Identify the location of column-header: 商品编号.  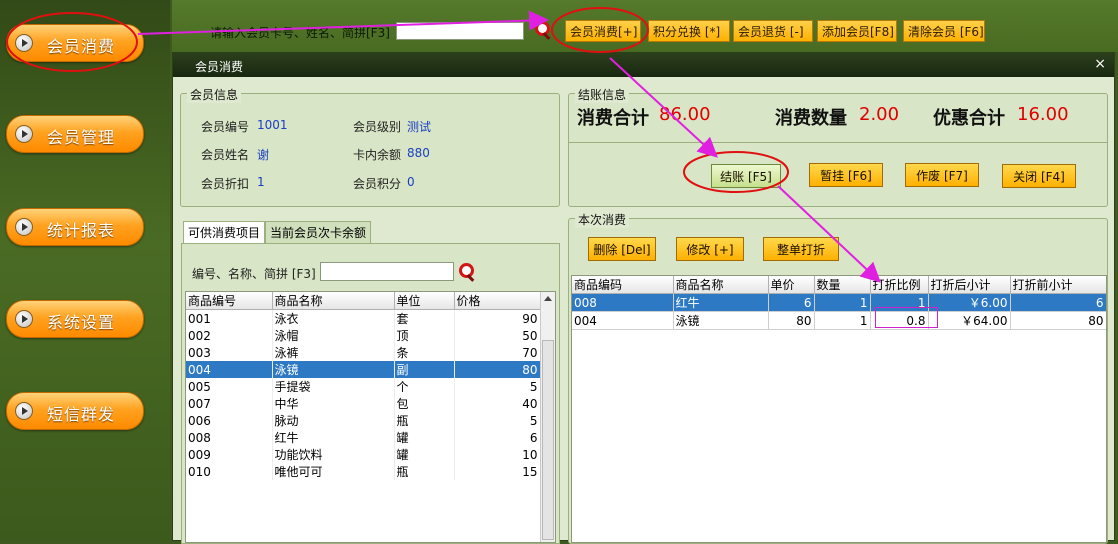
(229, 301).